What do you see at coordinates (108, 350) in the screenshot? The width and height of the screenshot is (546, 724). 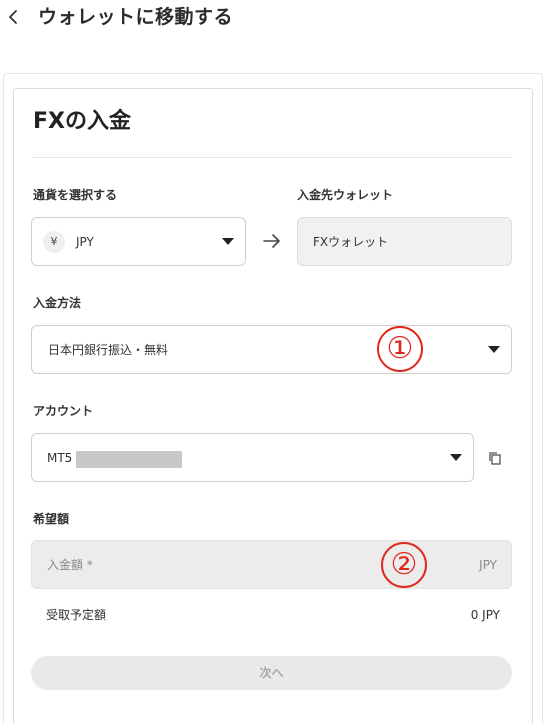 I see `method-value: 日本円銀行振込・無料` at bounding box center [108, 350].